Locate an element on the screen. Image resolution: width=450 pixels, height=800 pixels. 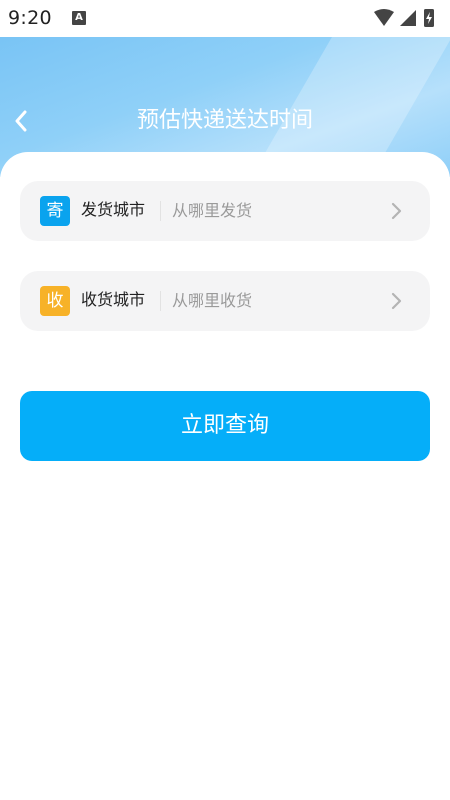
send-city-label: 发货城市 is located at coordinates (113, 209).